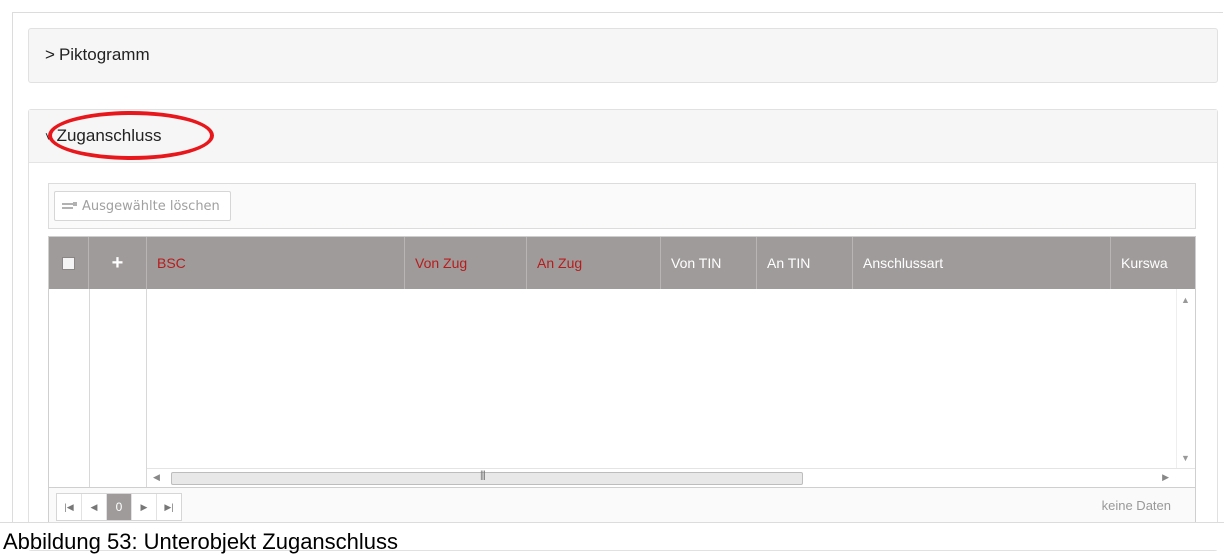  I want to click on select-all-checkbox, so click(68, 263).